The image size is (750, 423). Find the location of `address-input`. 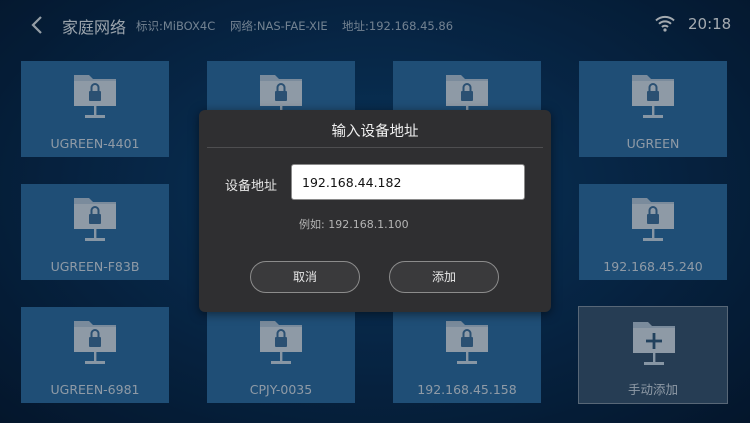

address-input is located at coordinates (408, 182).